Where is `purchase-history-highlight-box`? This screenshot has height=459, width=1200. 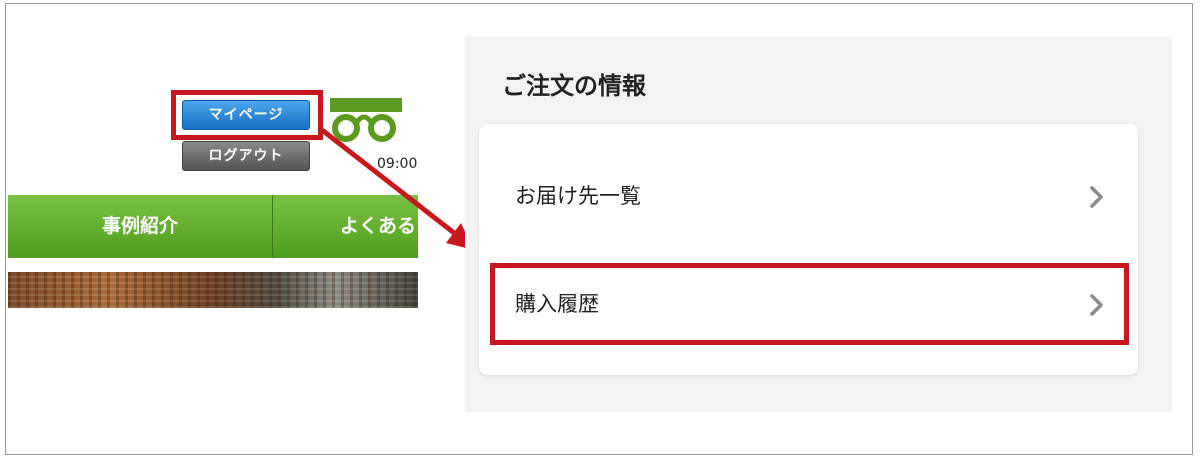 purchase-history-highlight-box is located at coordinates (809, 304).